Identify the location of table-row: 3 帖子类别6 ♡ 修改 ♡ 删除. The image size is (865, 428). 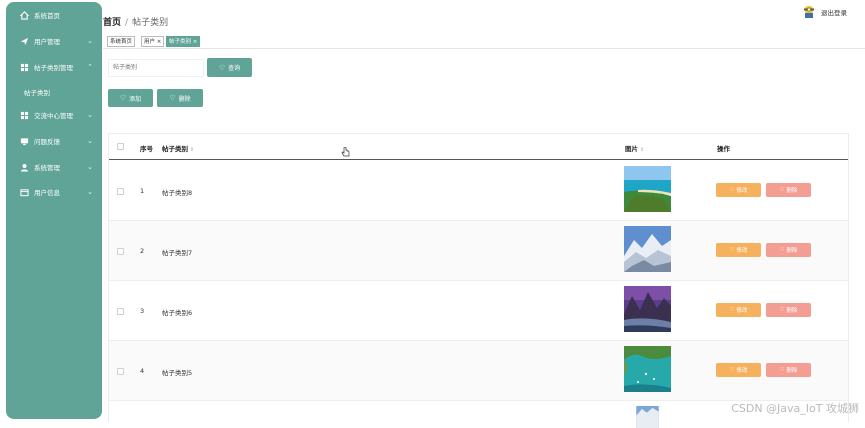
(478, 311).